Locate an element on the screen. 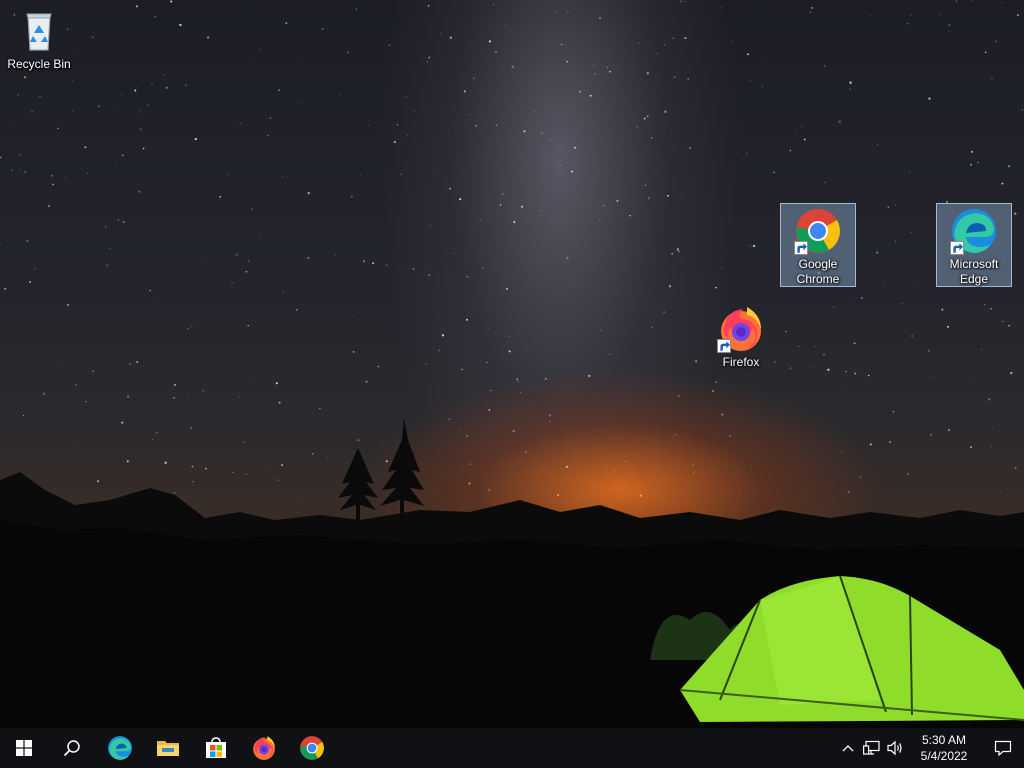 This screenshot has width=1024, height=768. taskbar-edge is located at coordinates (120, 748).